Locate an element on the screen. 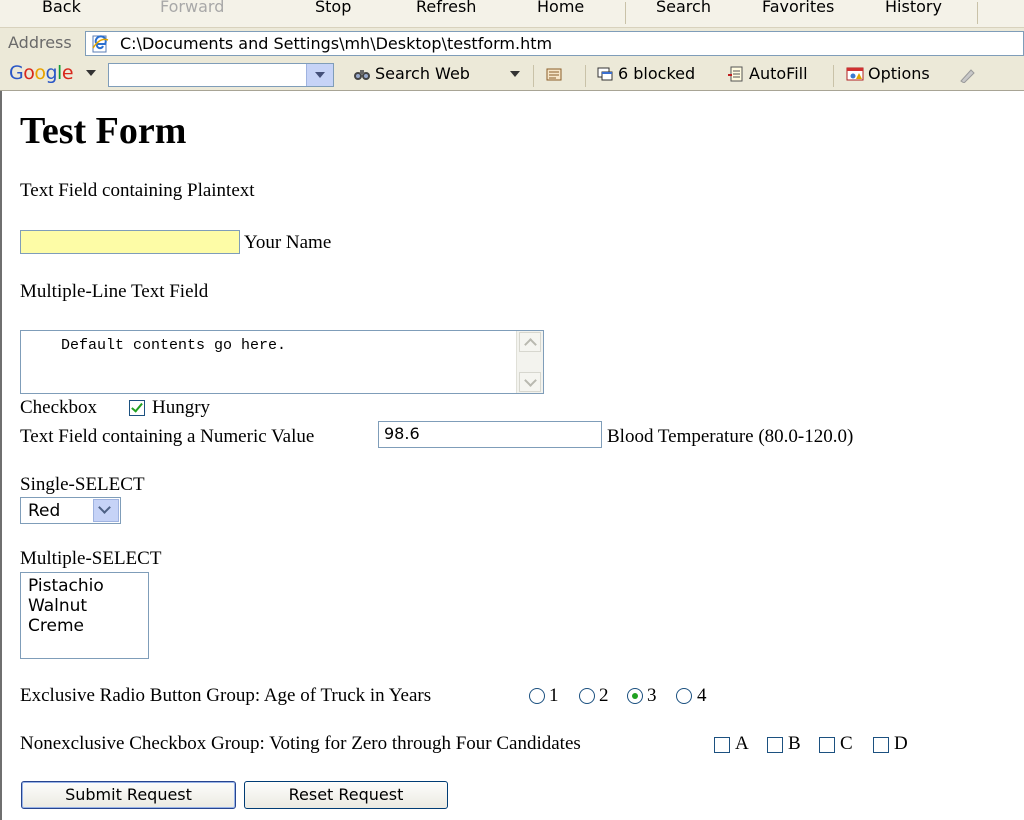 The height and width of the screenshot is (820, 1024). popups-blocked-label: 6 blocked is located at coordinates (657, 73).